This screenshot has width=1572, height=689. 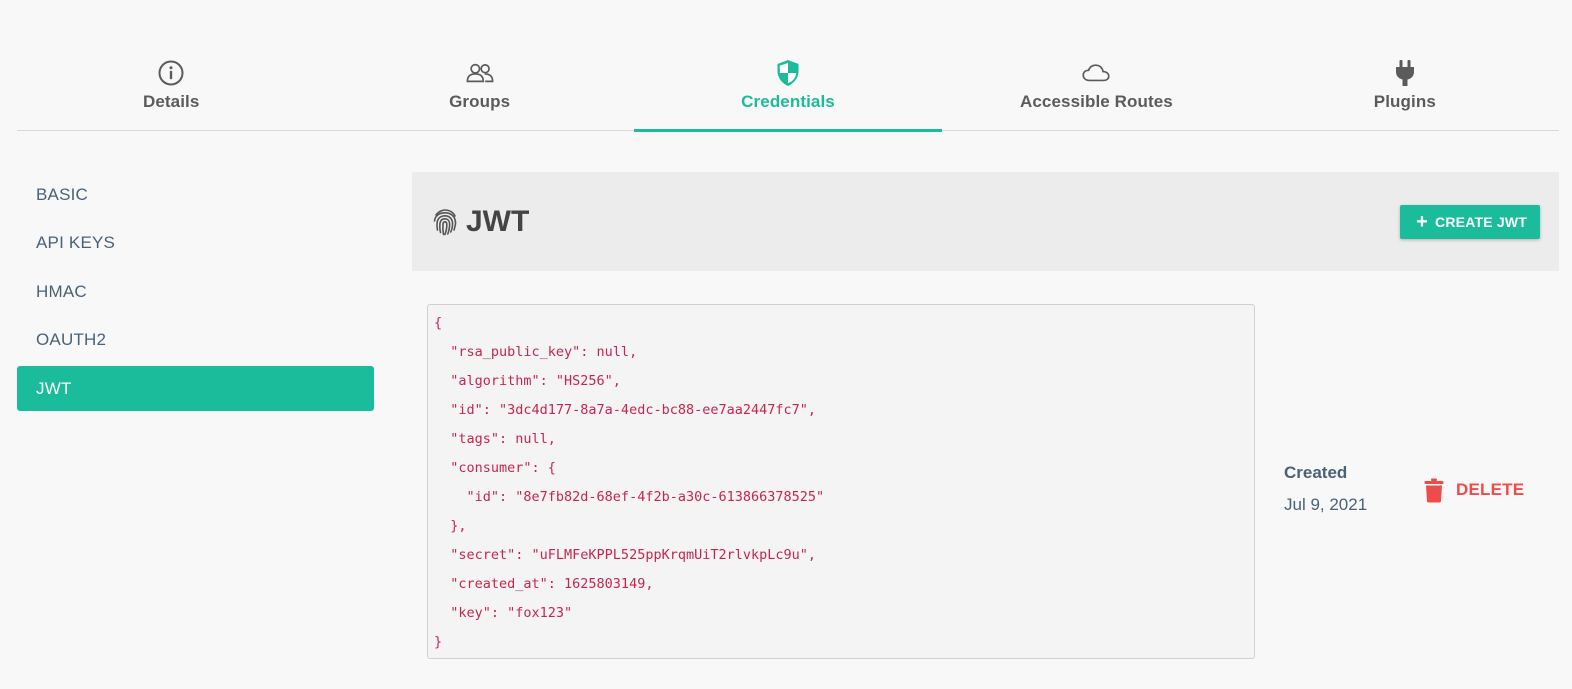 What do you see at coordinates (480, 73) in the screenshot?
I see `users-icon` at bounding box center [480, 73].